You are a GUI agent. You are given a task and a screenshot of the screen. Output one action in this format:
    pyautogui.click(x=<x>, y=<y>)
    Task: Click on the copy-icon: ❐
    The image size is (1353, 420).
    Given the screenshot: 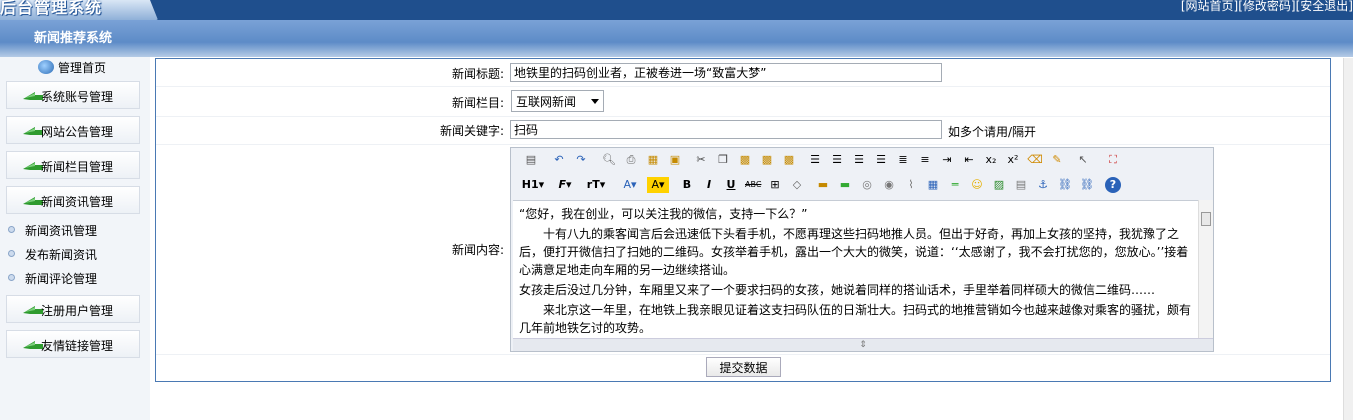 What is the action you would take?
    pyautogui.click(x=723, y=160)
    